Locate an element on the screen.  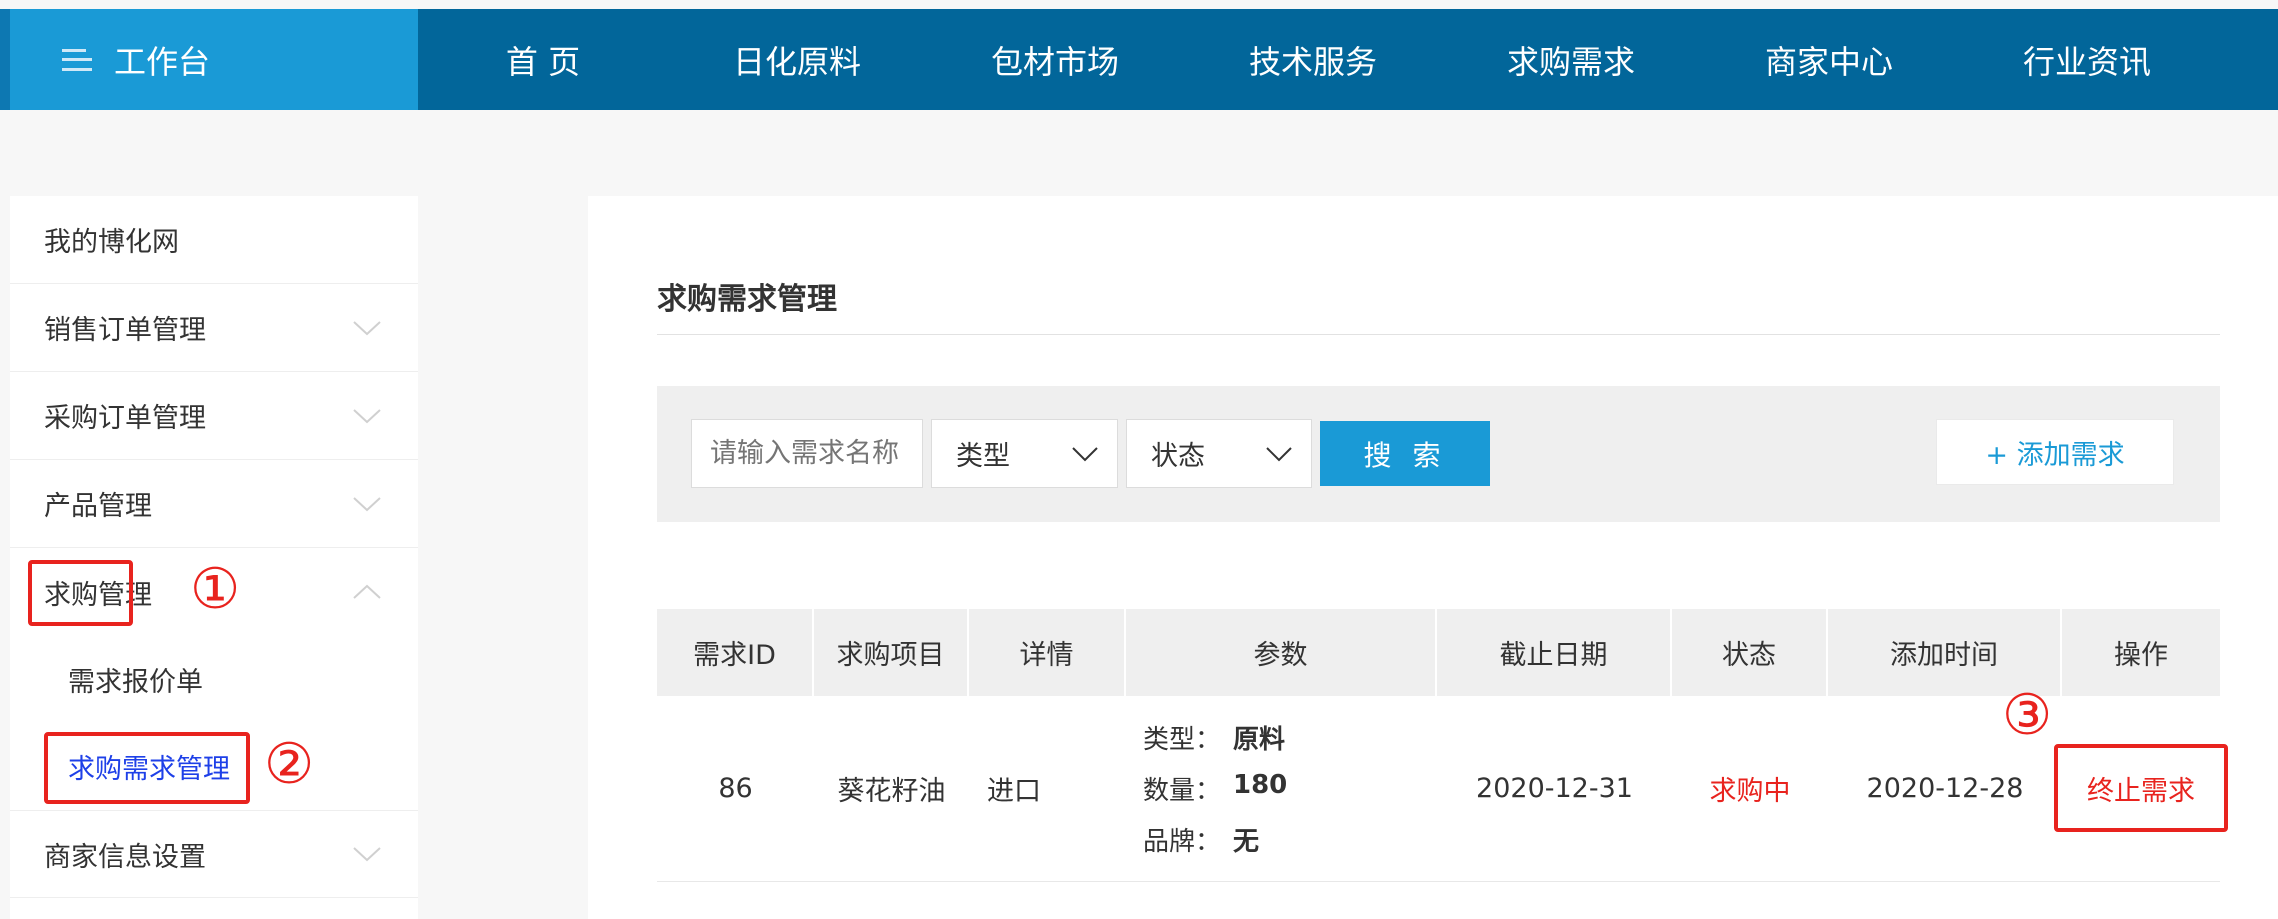
annotation-number-2: ② is located at coordinates (289, 764).